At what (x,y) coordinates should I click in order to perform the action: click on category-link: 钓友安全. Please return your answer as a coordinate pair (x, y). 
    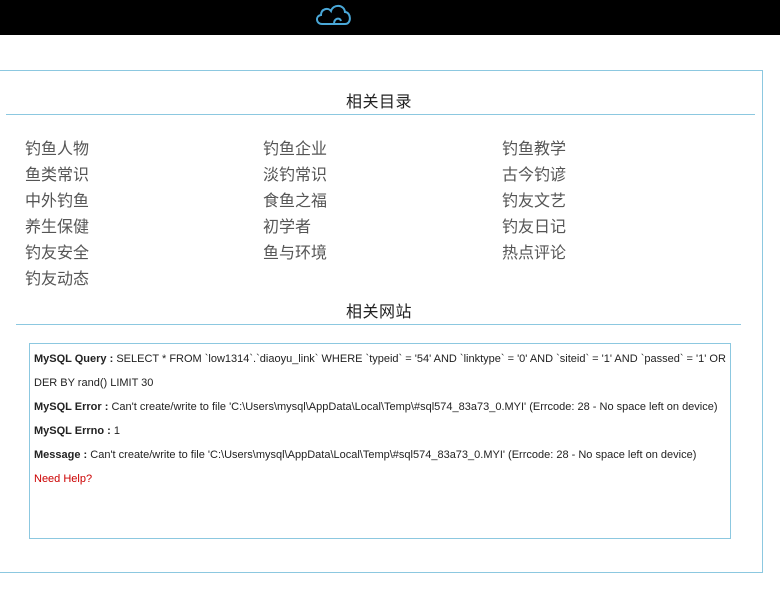
    Looking at the image, I should click on (57, 251).